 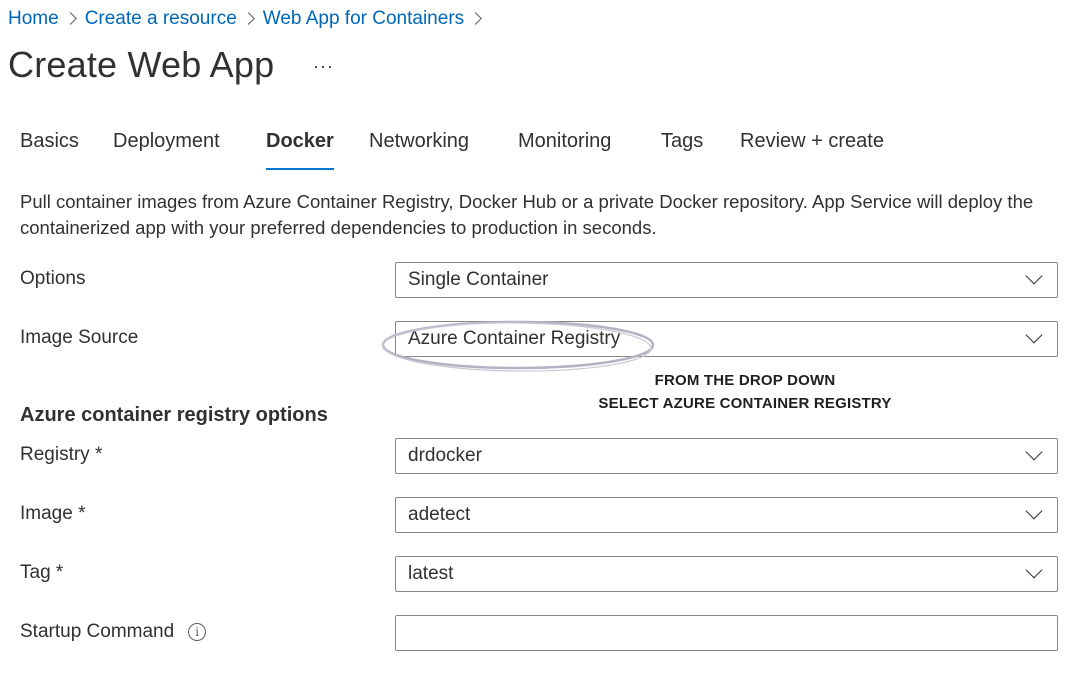 I want to click on image-source-value: Azure Container Registry, so click(x=514, y=338).